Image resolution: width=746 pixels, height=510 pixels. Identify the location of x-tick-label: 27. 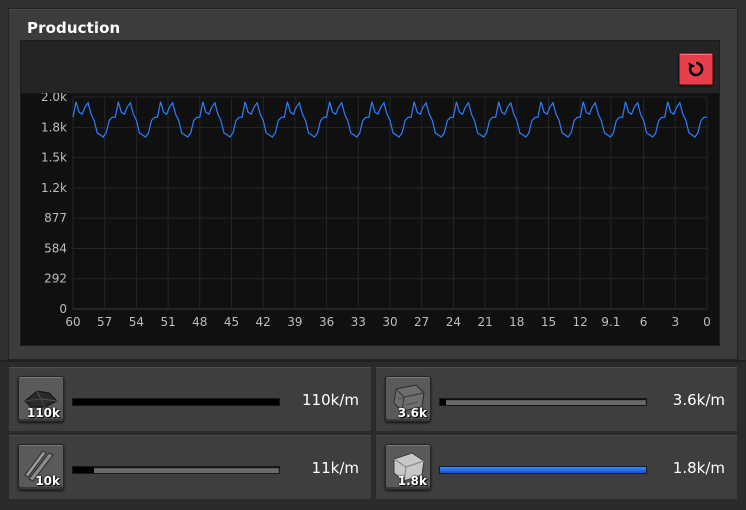
(421, 322).